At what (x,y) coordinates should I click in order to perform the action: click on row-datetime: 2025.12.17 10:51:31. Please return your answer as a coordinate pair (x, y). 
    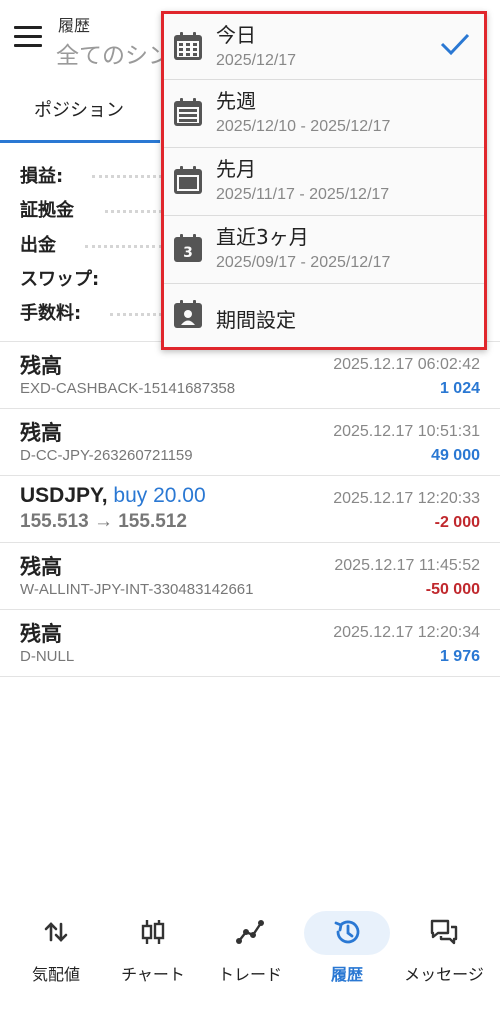
    Looking at the image, I should click on (406, 431).